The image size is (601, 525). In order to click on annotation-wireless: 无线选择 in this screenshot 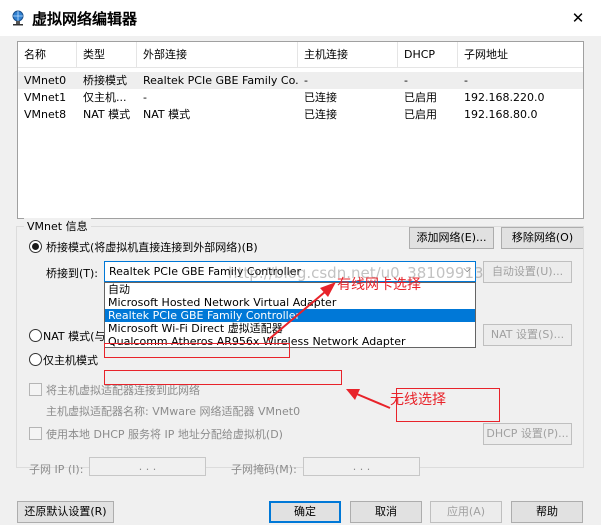, I will do `click(418, 400)`.